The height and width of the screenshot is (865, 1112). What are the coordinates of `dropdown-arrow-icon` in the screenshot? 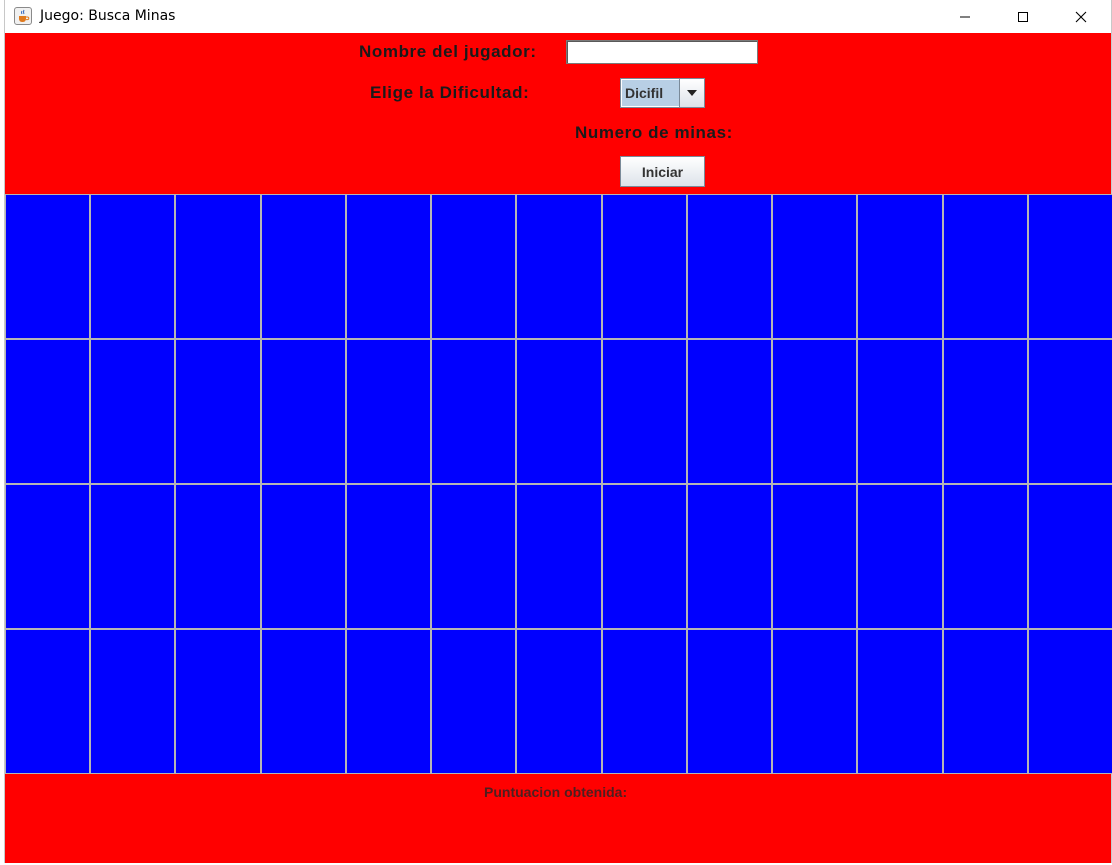 It's located at (692, 93).